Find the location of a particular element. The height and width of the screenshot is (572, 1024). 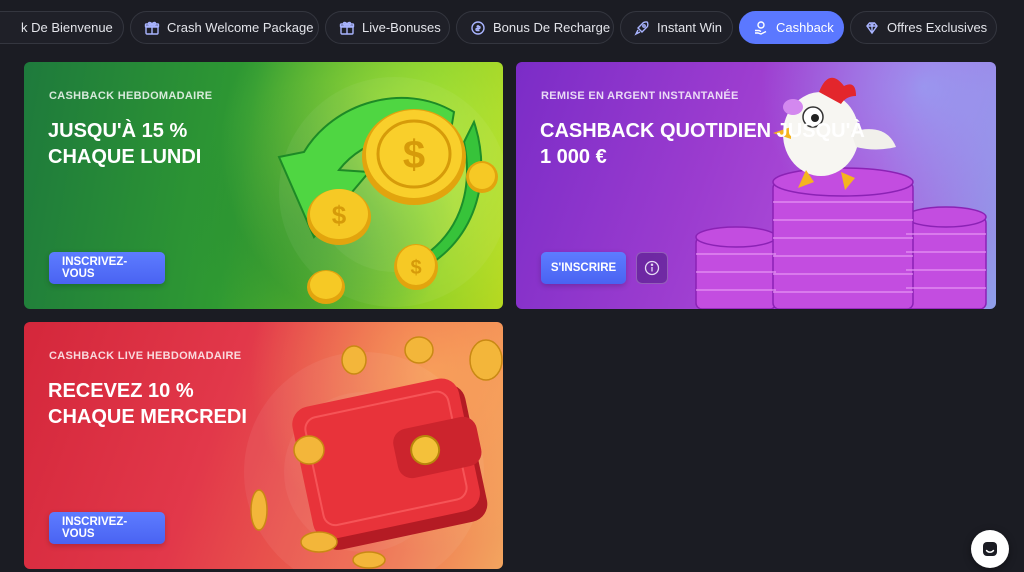

card-title: CASHBACK QUOTIDIEN JUSQU'À 1 000 € is located at coordinates (702, 144).